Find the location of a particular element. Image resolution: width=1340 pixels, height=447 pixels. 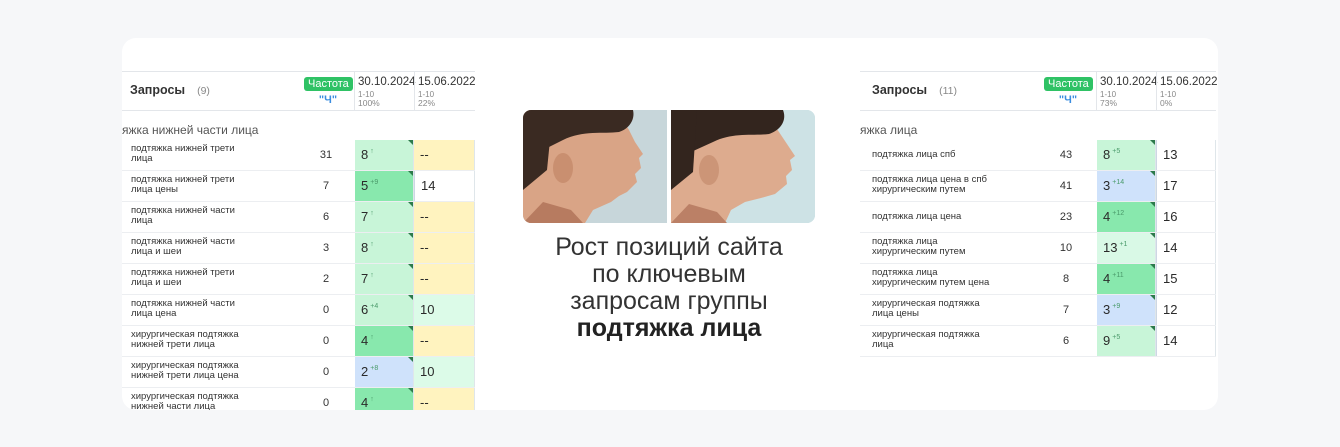

frequency-value: 23 is located at coordinates (1066, 217).